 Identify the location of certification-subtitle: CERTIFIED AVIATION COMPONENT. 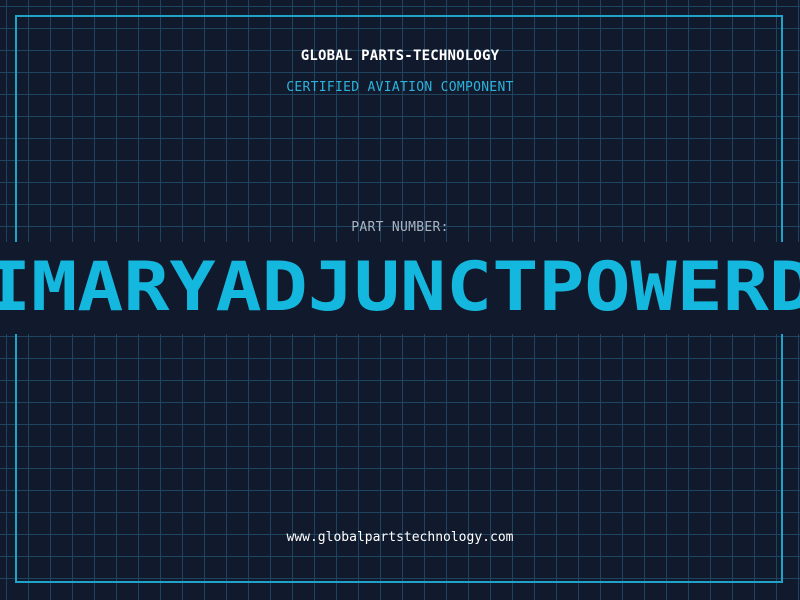
(400, 87).